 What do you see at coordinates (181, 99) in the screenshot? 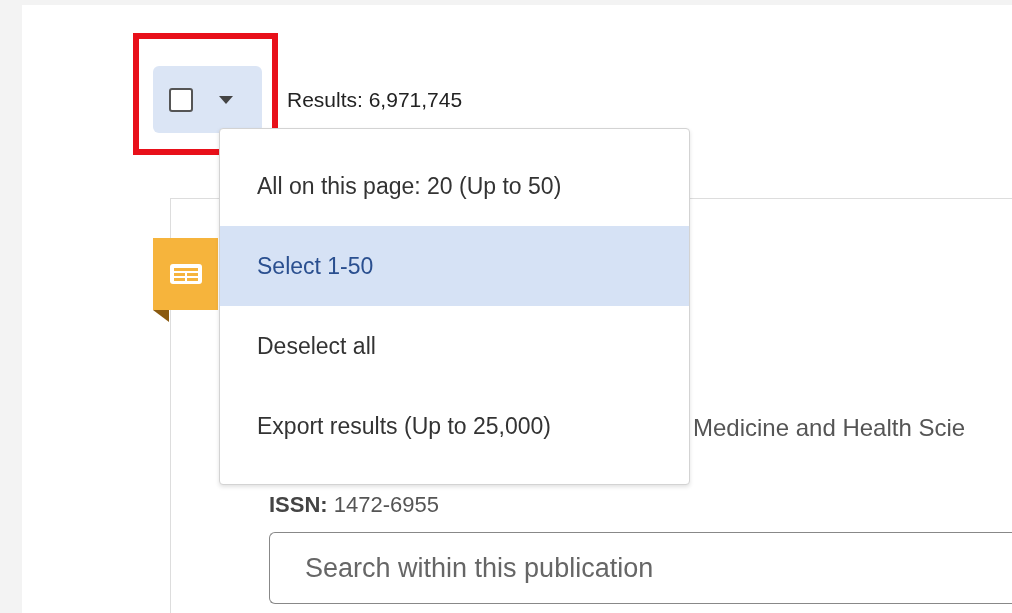
I see `checkbox` at bounding box center [181, 99].